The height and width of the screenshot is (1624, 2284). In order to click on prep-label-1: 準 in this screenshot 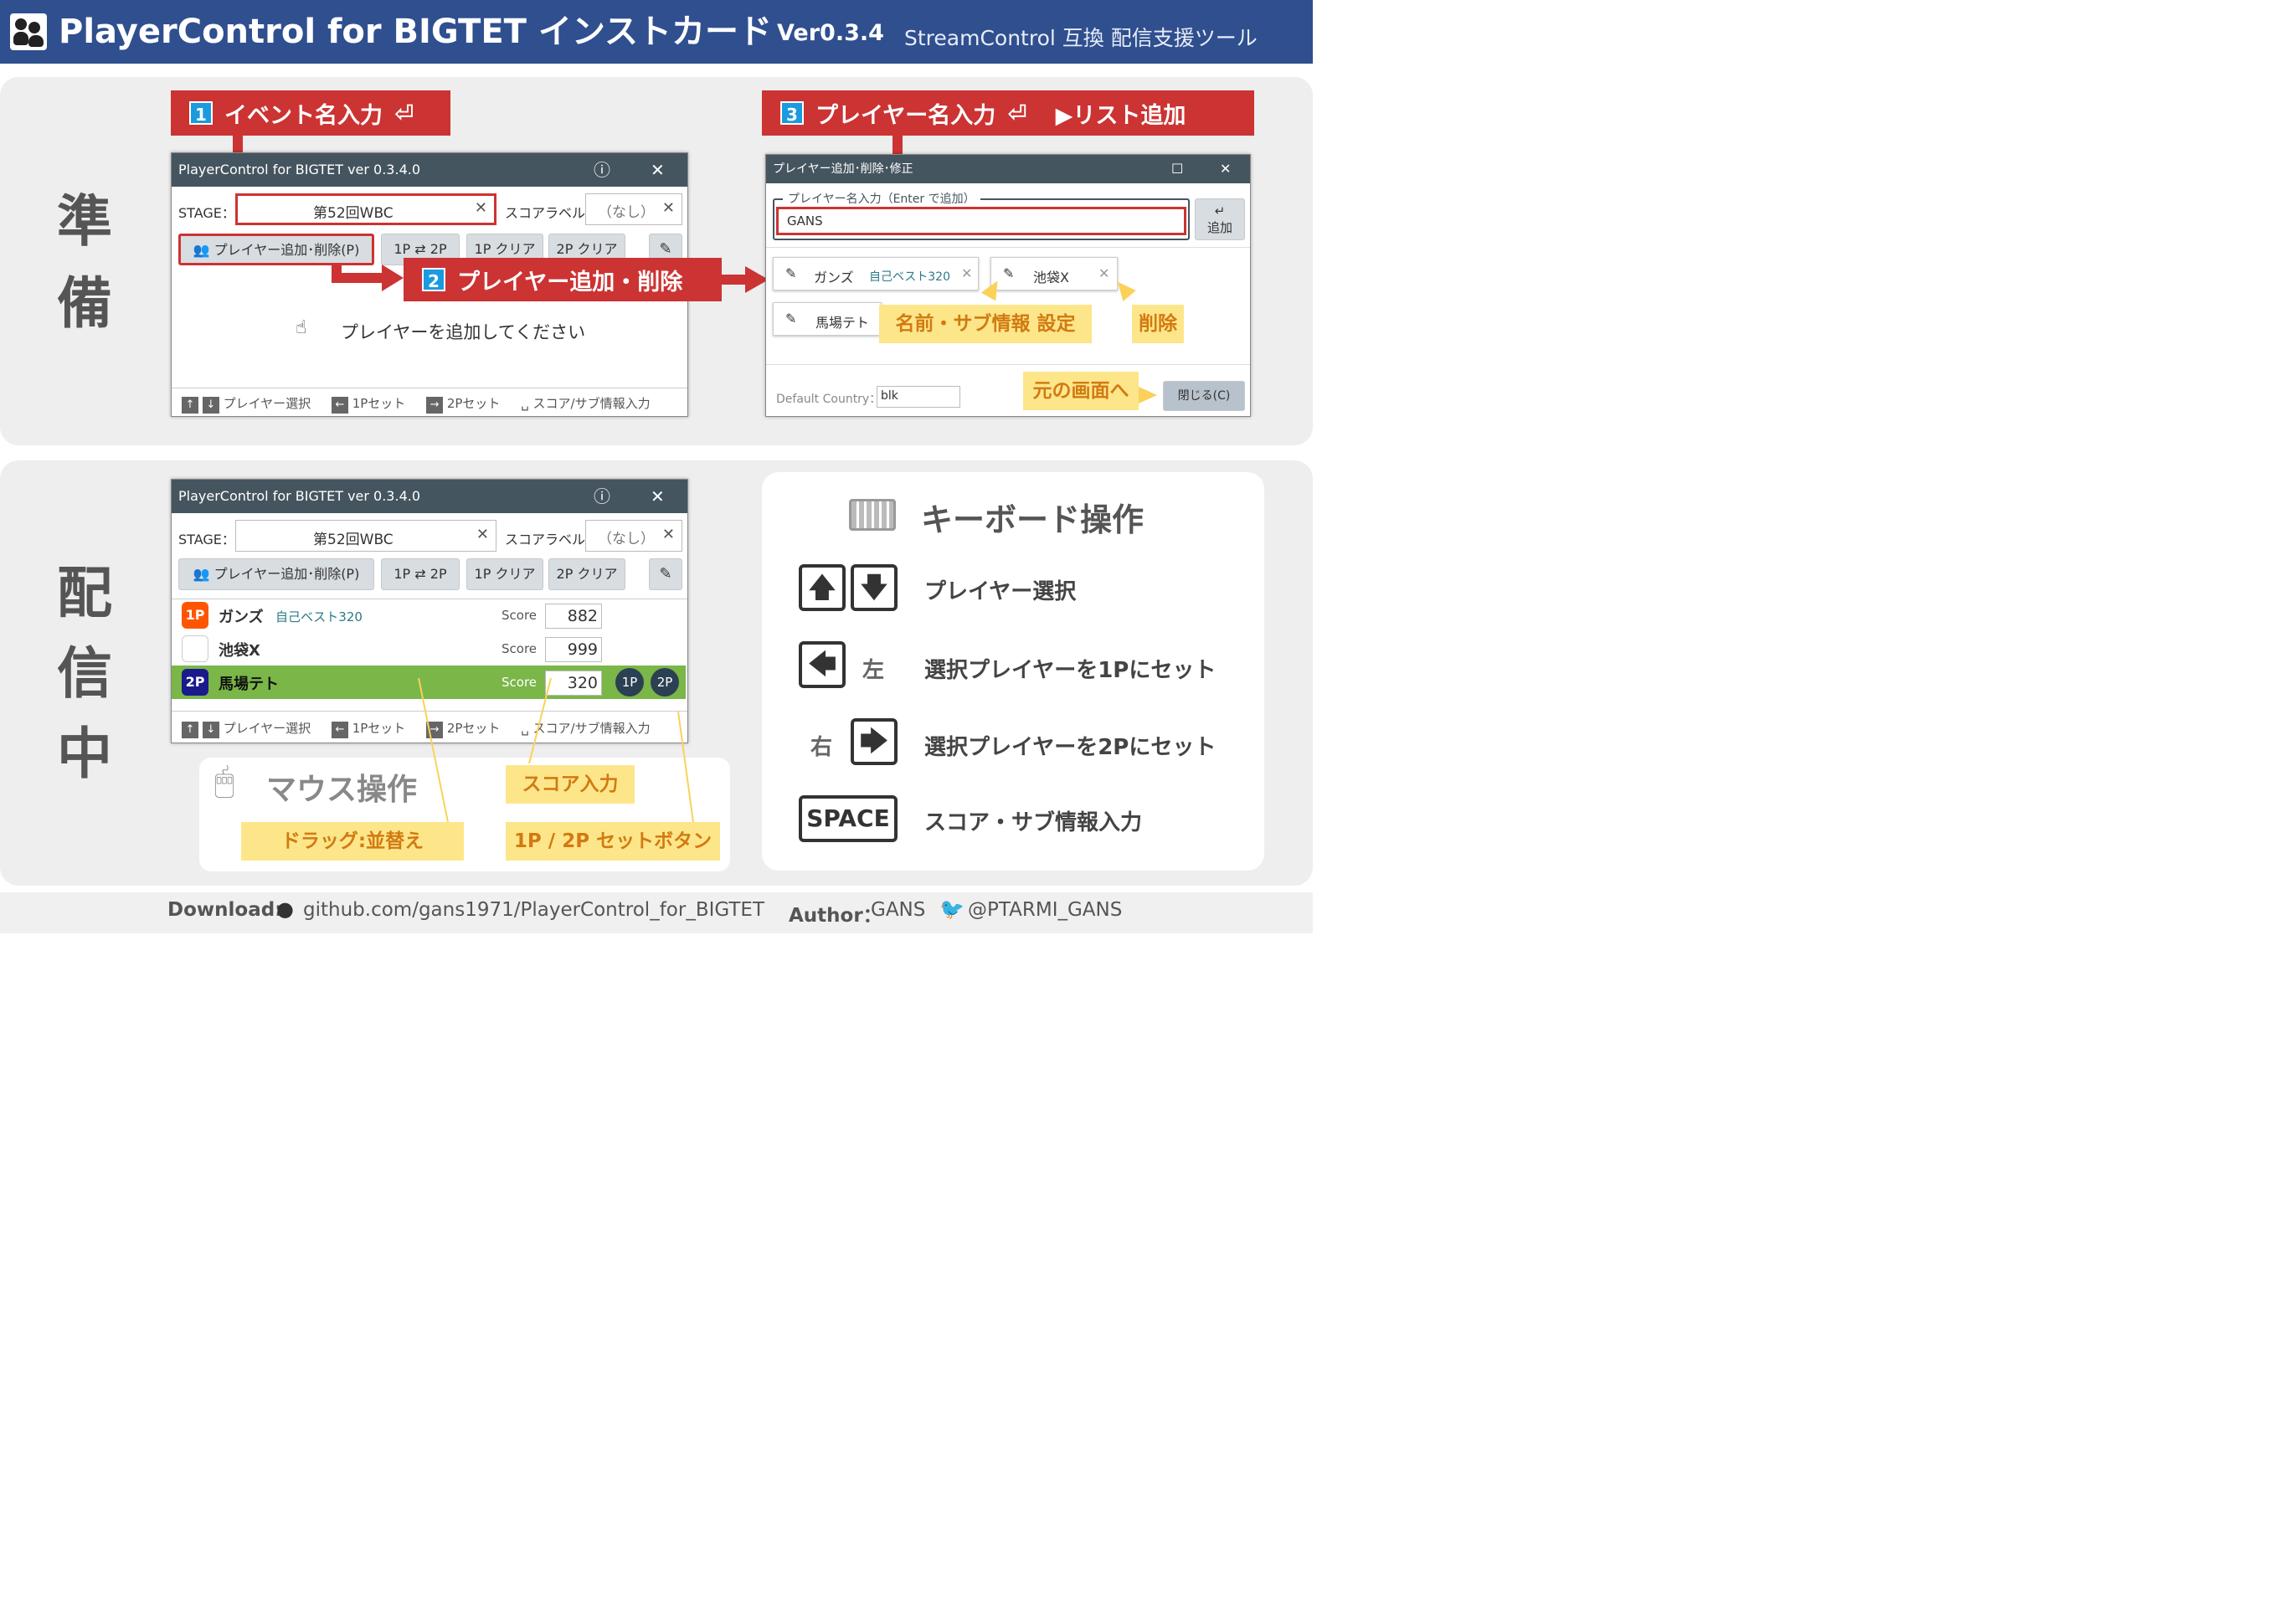, I will do `click(85, 221)`.